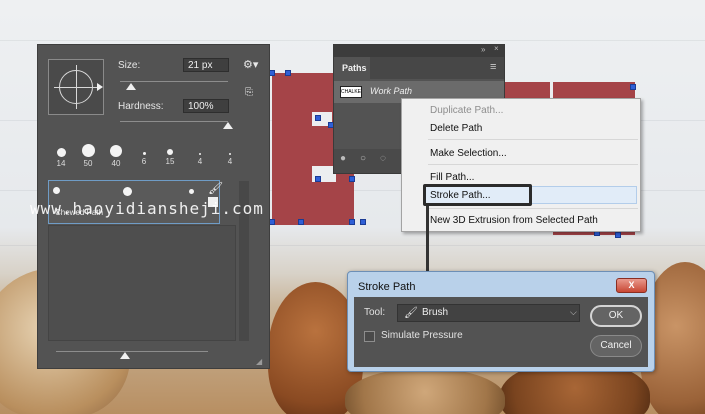 This screenshot has width=705, height=414. I want to click on preview-size-thumb, so click(125, 355).